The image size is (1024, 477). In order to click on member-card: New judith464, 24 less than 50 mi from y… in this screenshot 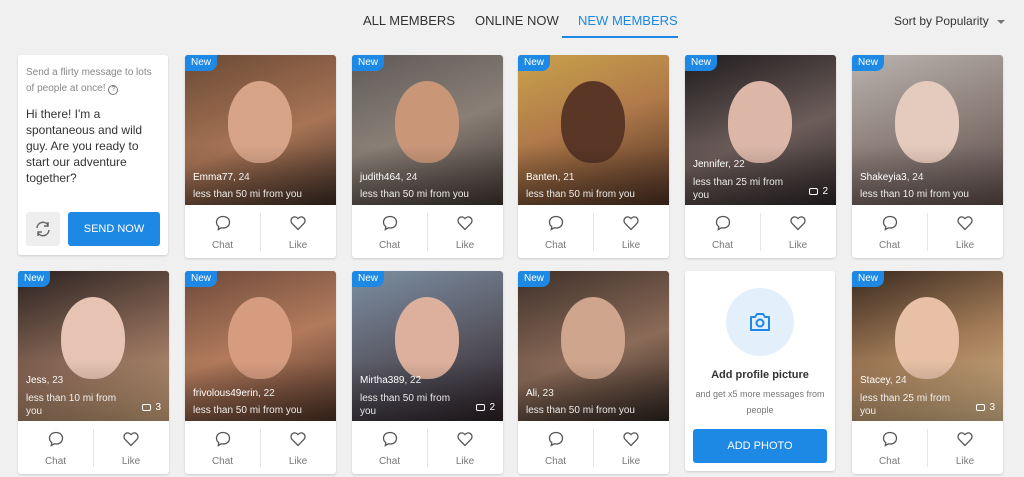, I will do `click(427, 156)`.